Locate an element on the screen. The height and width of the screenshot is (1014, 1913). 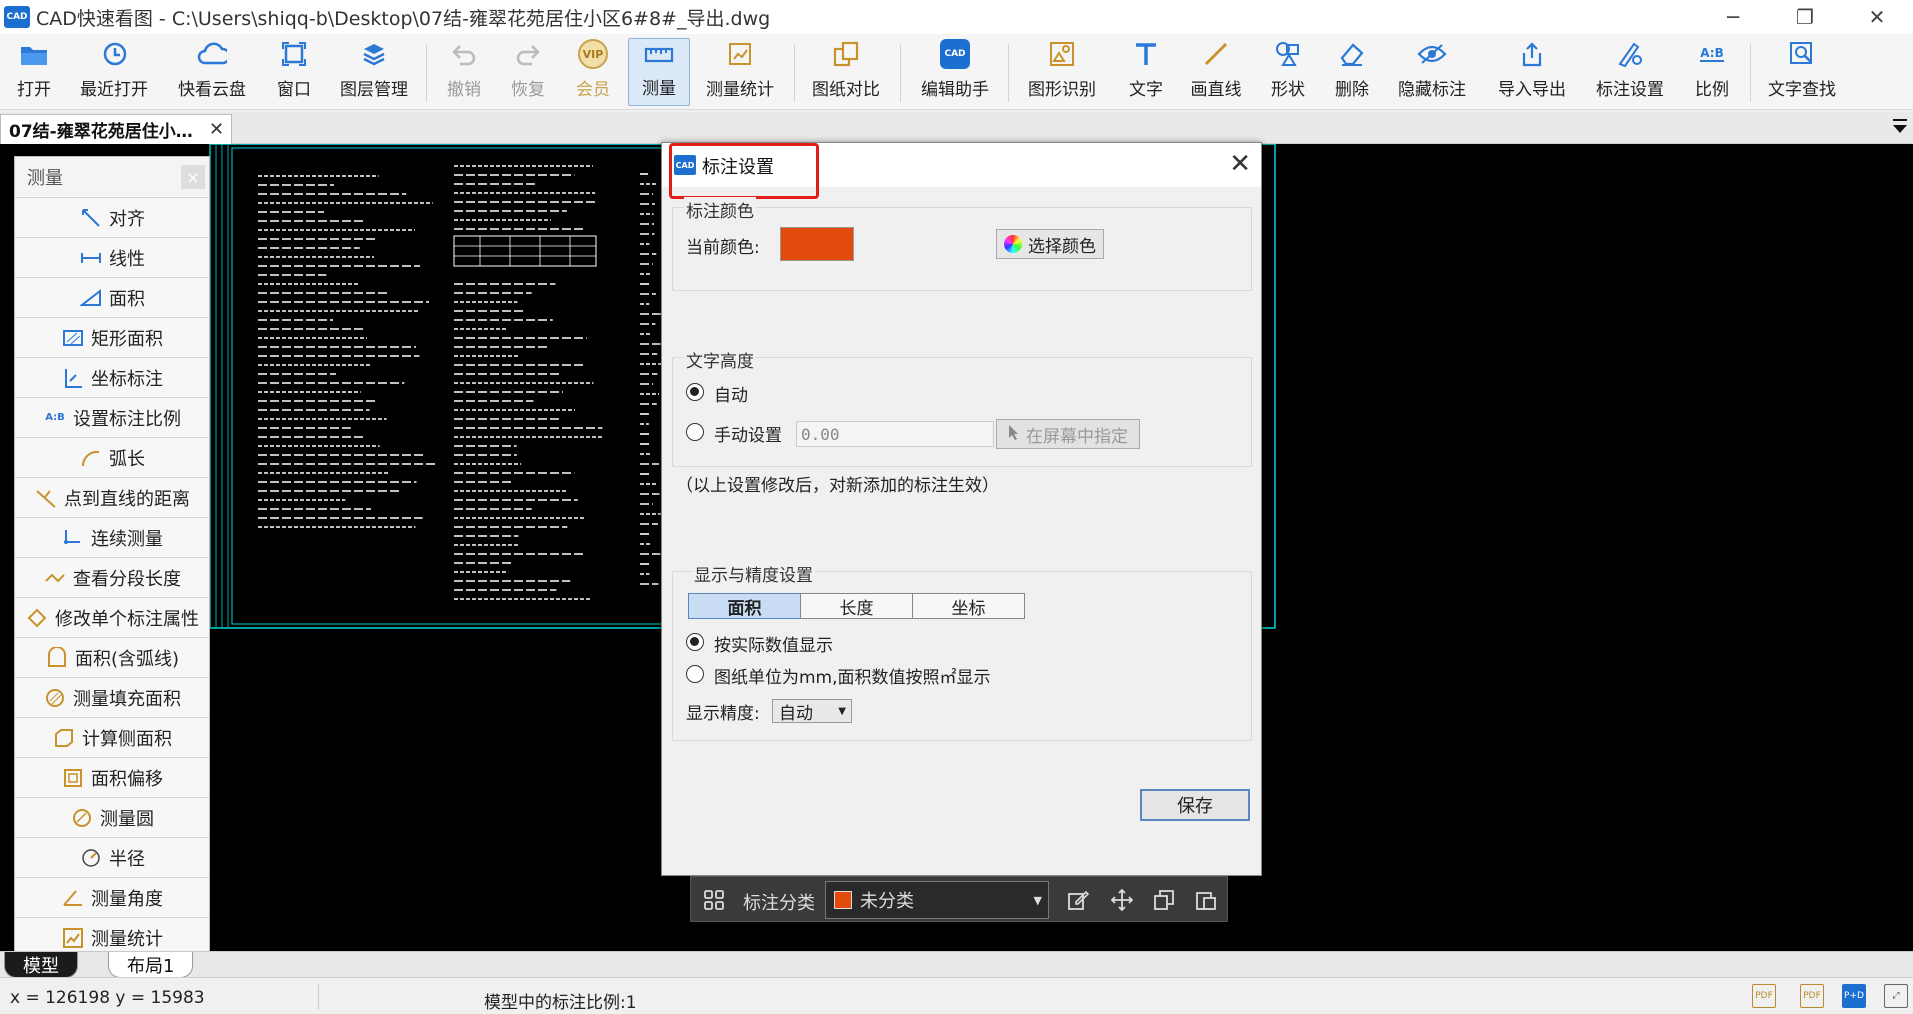
compare-button: 图纸对比 is located at coordinates (846, 72).